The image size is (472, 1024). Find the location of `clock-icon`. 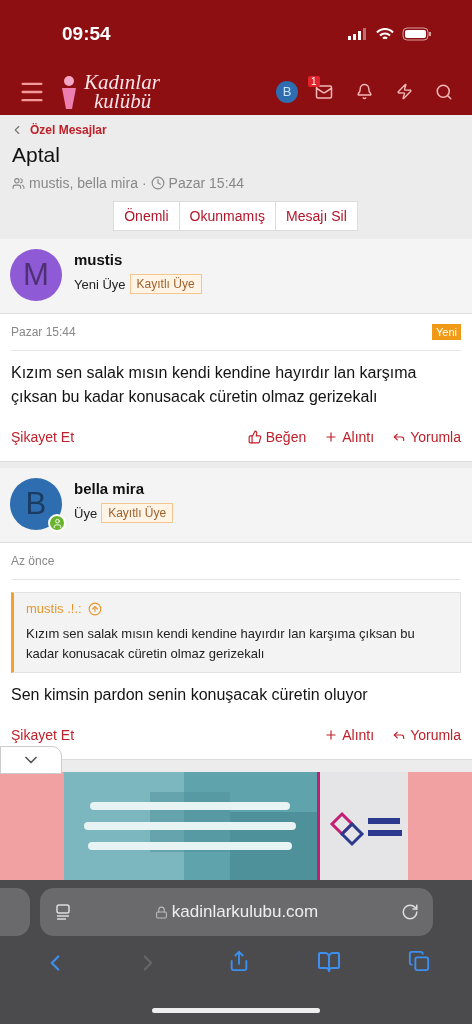

clock-icon is located at coordinates (157, 183).